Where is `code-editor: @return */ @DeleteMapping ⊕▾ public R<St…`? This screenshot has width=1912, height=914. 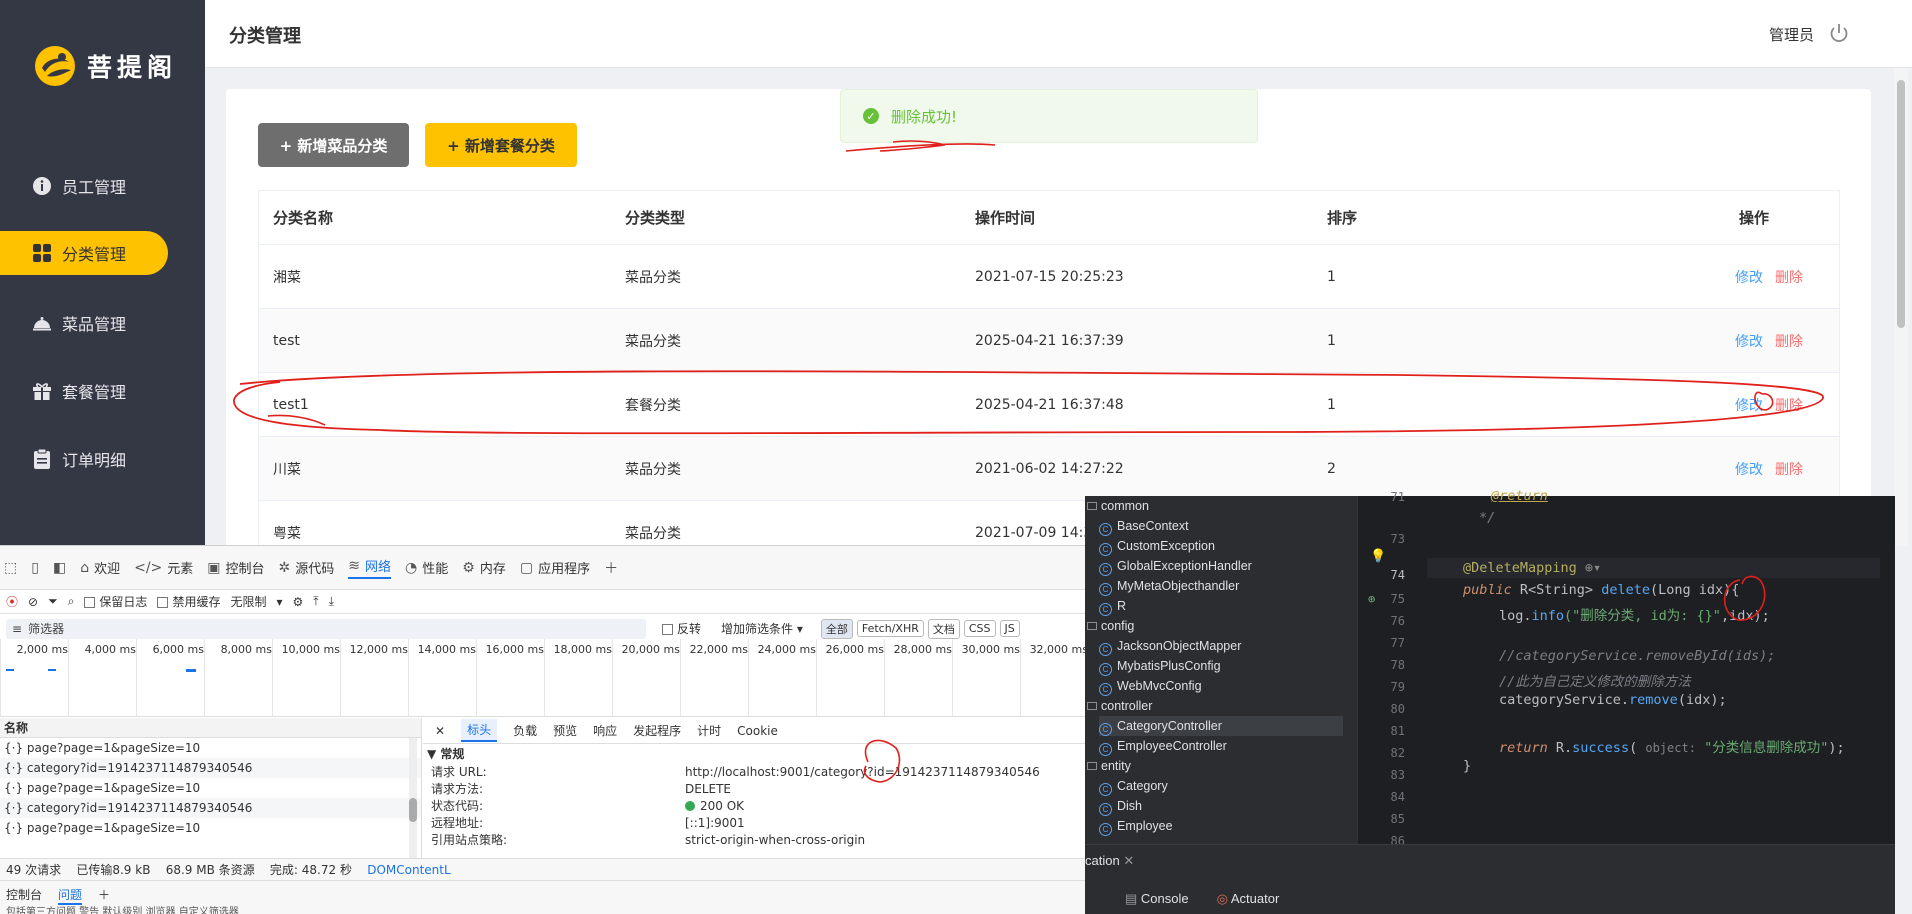
code-editor: @return */ @DeleteMapping ⊕▾ public R<St… is located at coordinates (1661, 666).